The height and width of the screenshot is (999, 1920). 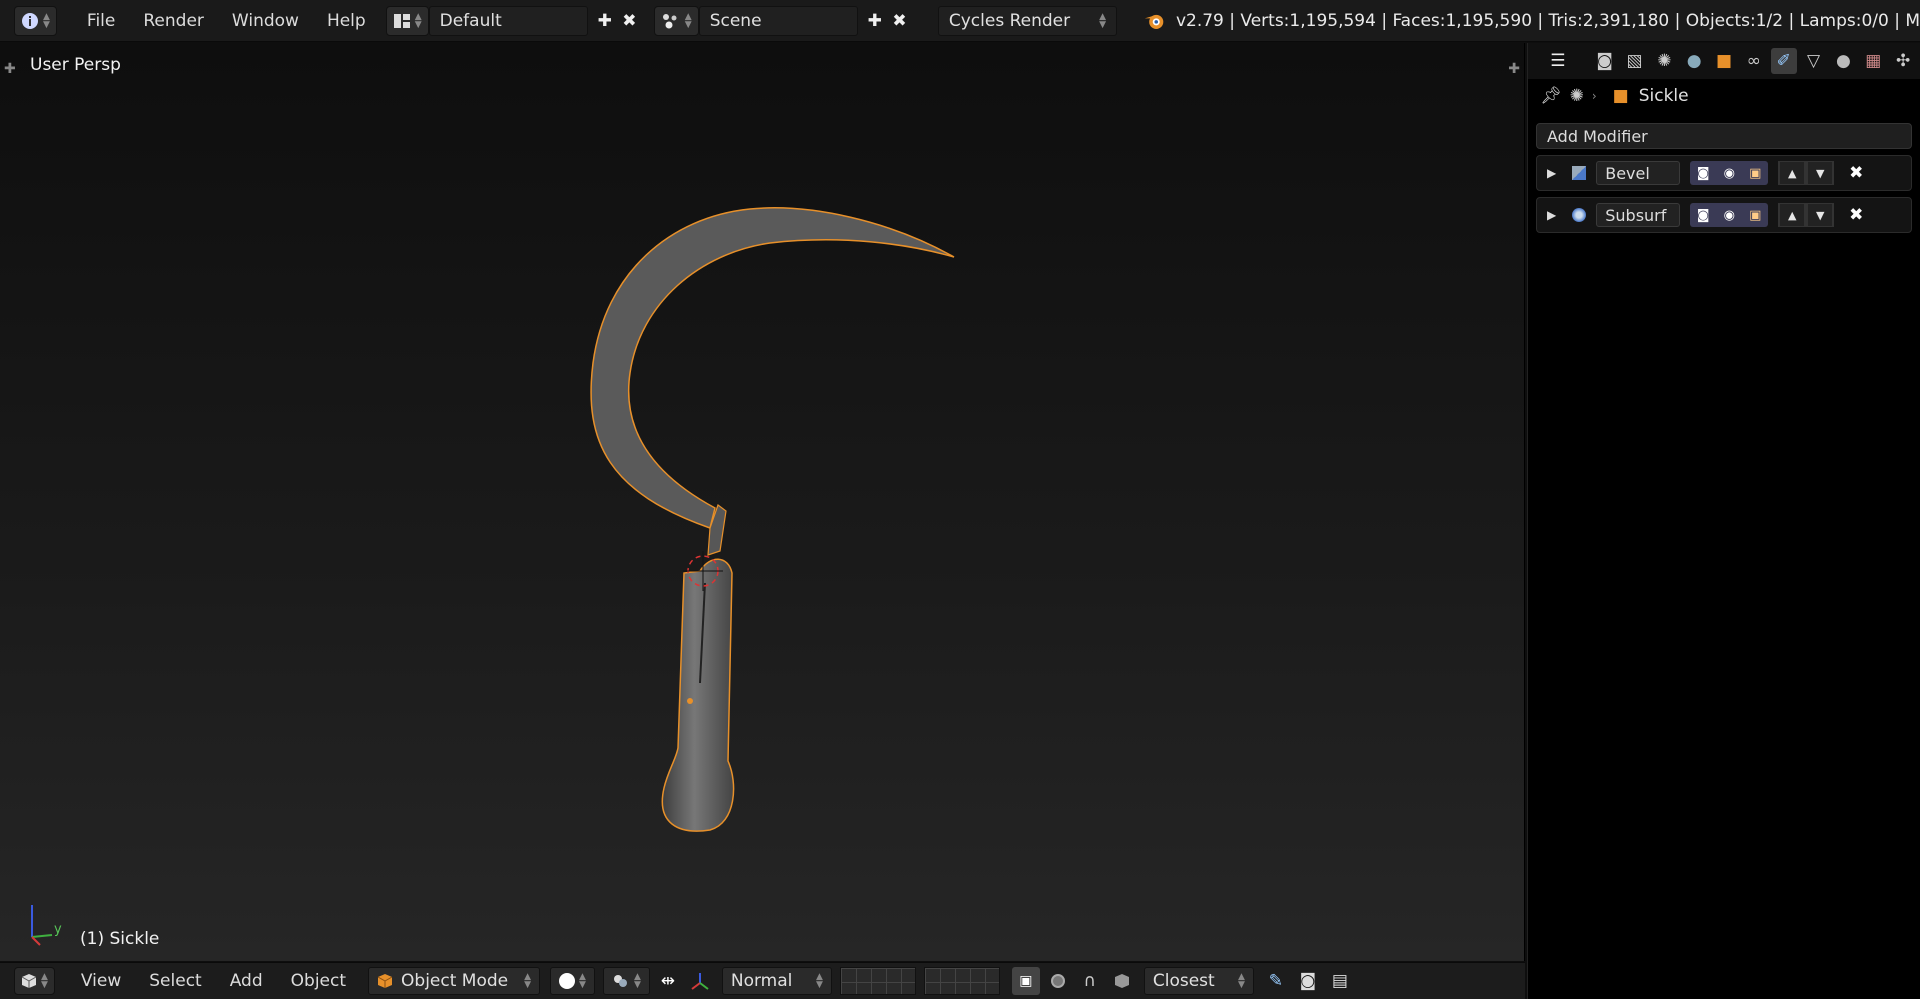 What do you see at coordinates (1903, 61) in the screenshot?
I see `tab-particles: ✣` at bounding box center [1903, 61].